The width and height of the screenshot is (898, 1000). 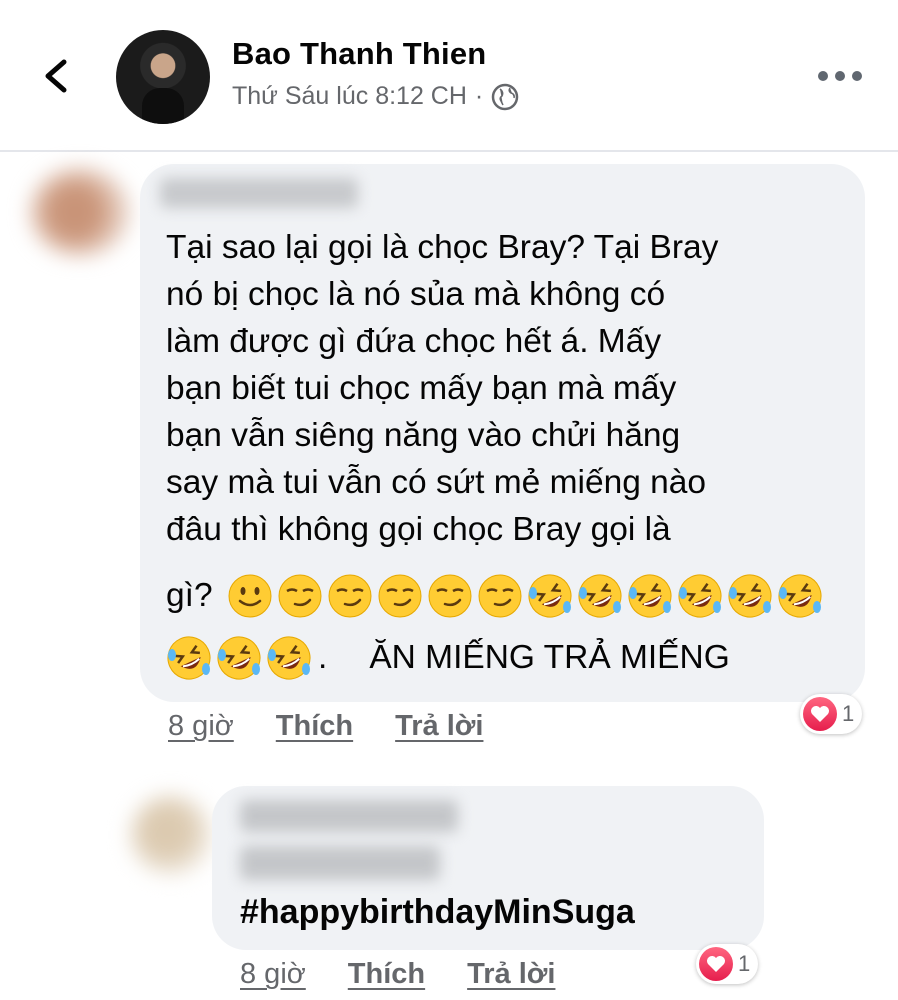 I want to click on comment-line: đâu thì không gọi chọc Bray gọi là, so click(x=418, y=529).